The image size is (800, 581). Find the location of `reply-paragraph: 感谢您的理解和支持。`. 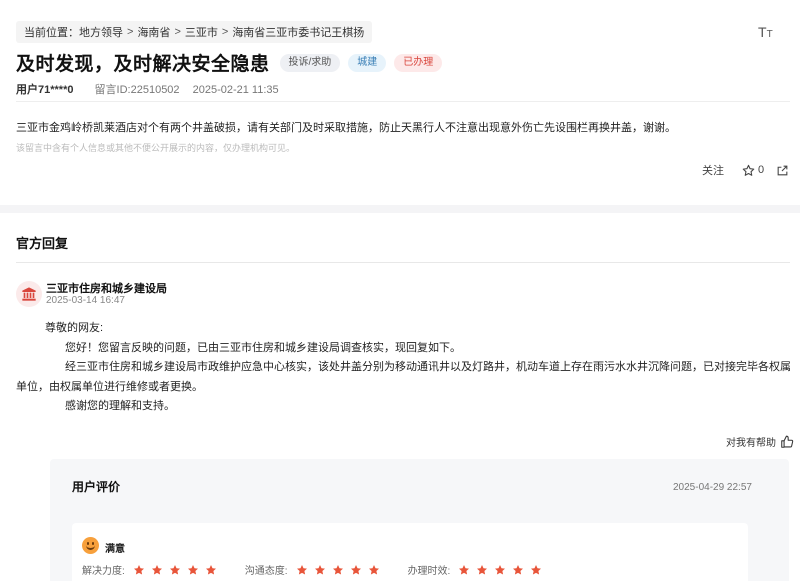

reply-paragraph: 感谢您的理解和支持。 is located at coordinates (120, 406).